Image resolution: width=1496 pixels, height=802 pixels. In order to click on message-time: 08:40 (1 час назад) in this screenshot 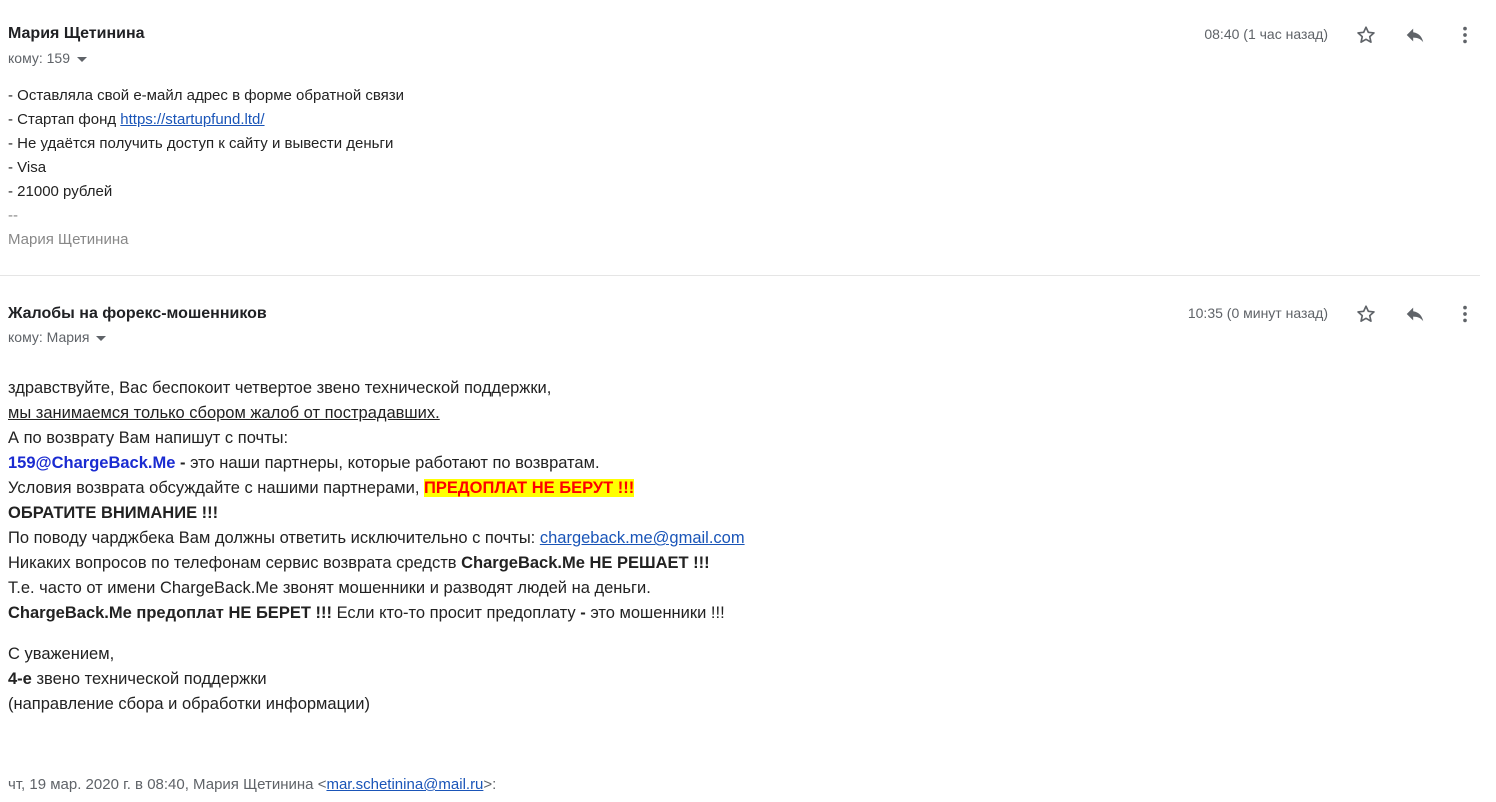, I will do `click(1266, 34)`.